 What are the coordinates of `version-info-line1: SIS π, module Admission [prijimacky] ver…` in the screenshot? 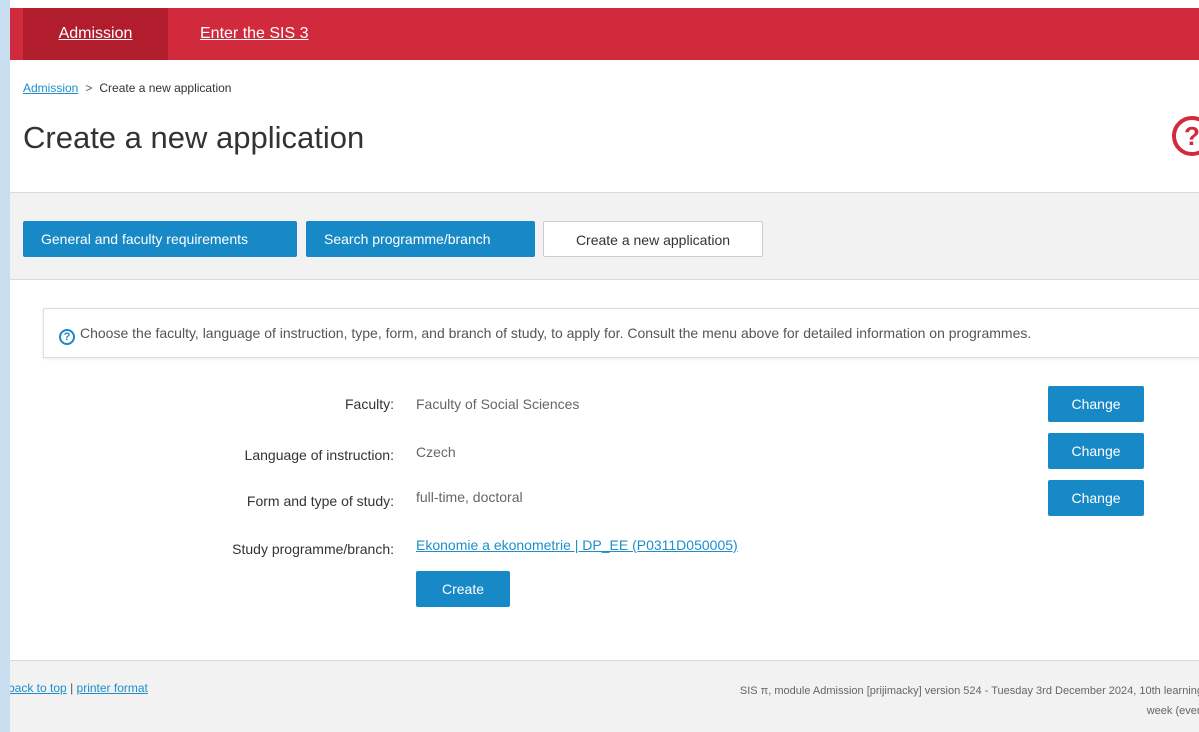 It's located at (969, 691).